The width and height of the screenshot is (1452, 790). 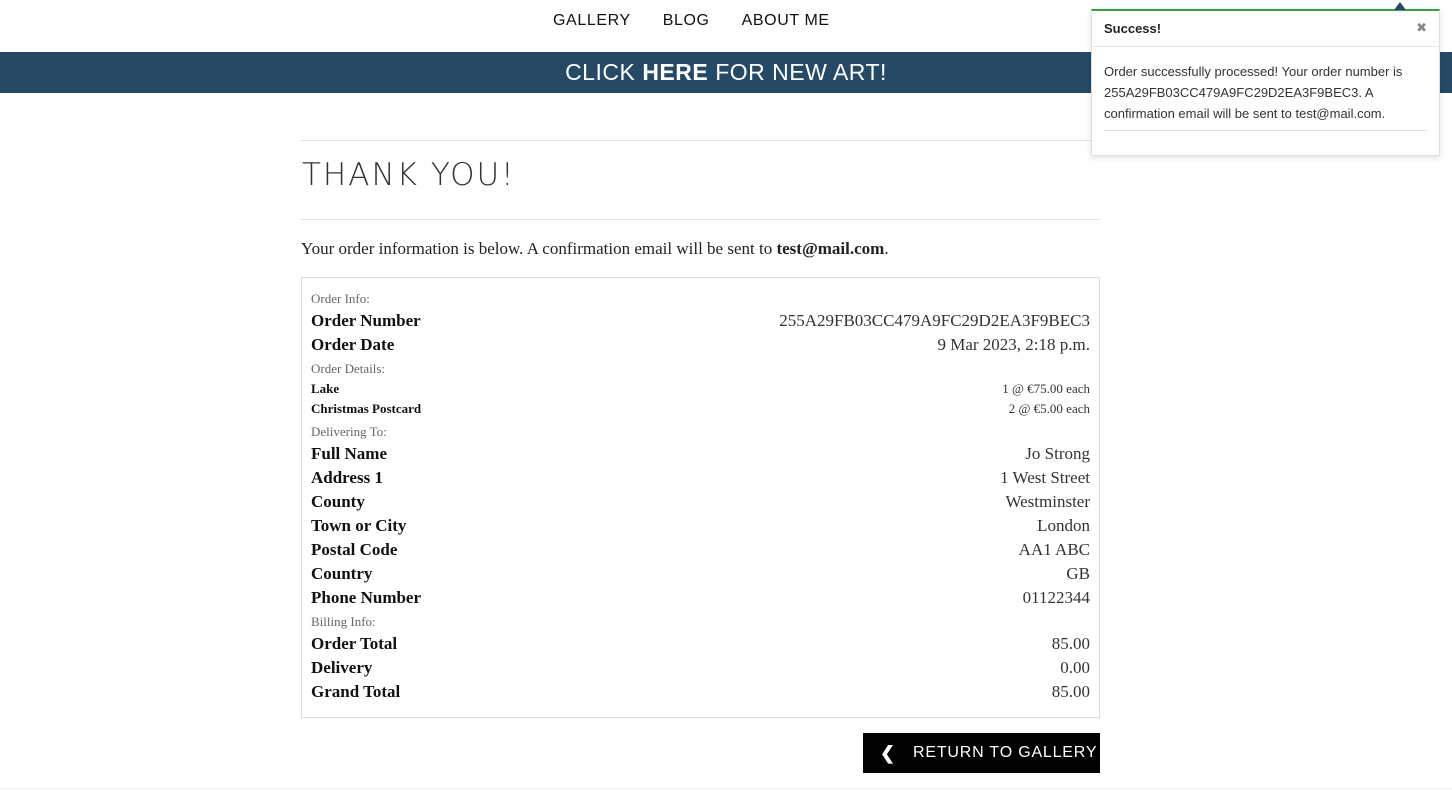 What do you see at coordinates (1045, 477) in the screenshot?
I see `row-value: 1 West Street` at bounding box center [1045, 477].